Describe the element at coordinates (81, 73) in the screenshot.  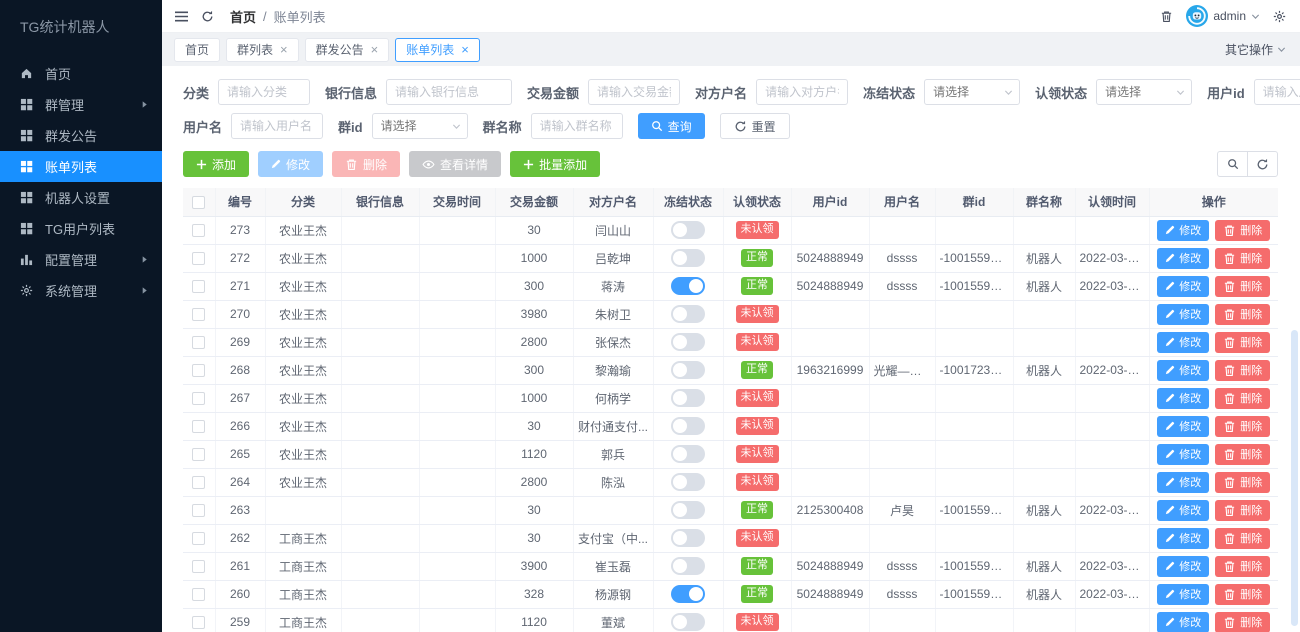
I see `sidebar-item-home: 首页` at that location.